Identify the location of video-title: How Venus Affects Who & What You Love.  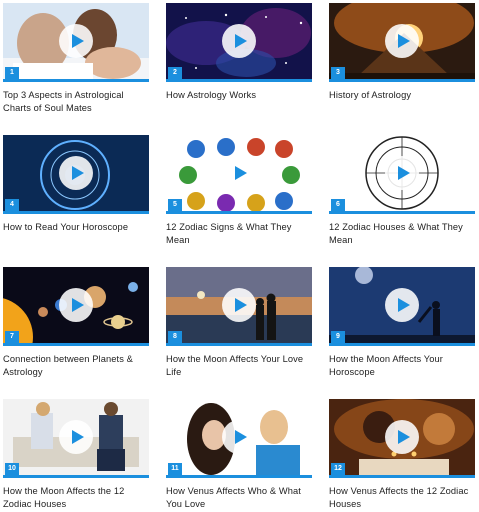
(240, 497).